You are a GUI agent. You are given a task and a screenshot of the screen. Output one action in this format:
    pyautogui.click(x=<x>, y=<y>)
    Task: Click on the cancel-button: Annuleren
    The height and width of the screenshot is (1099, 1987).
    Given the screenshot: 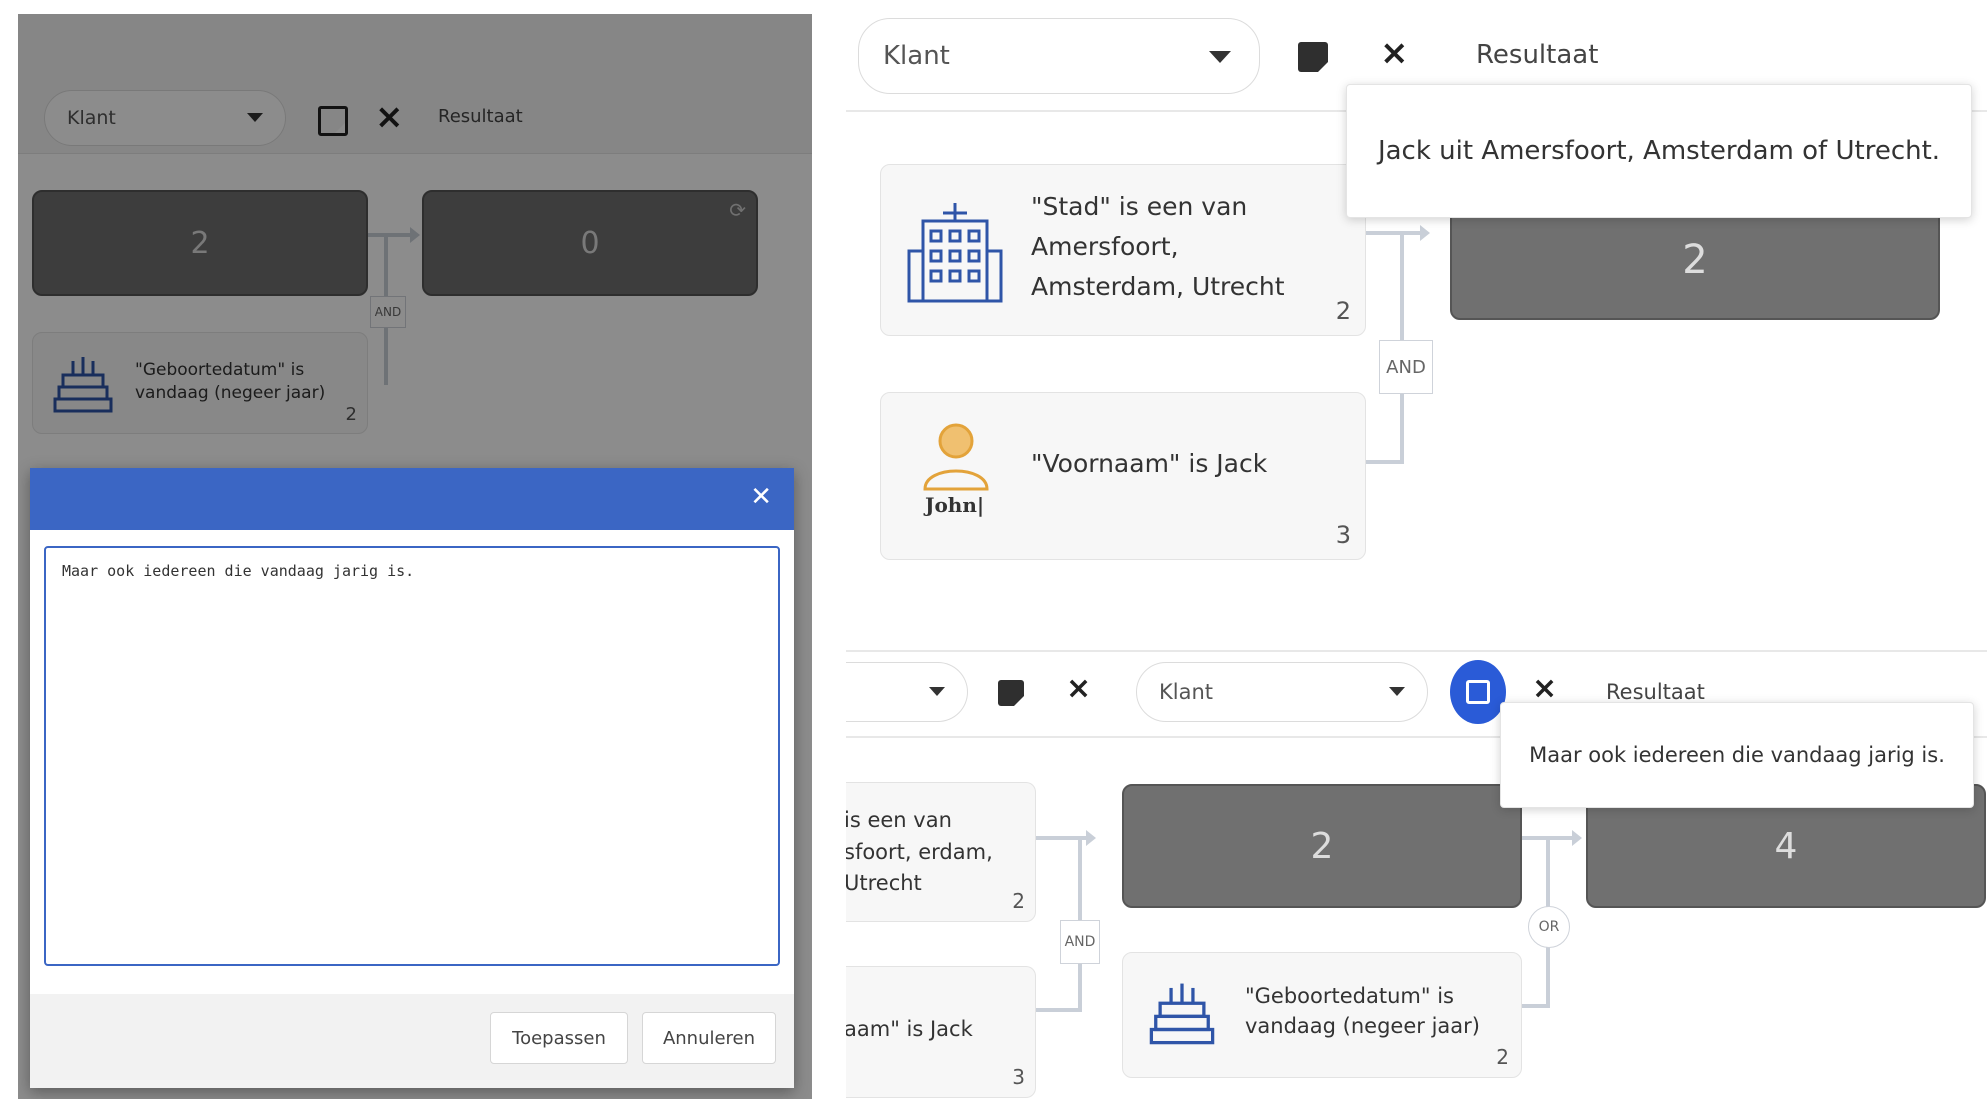 What is the action you would take?
    pyautogui.click(x=709, y=1038)
    